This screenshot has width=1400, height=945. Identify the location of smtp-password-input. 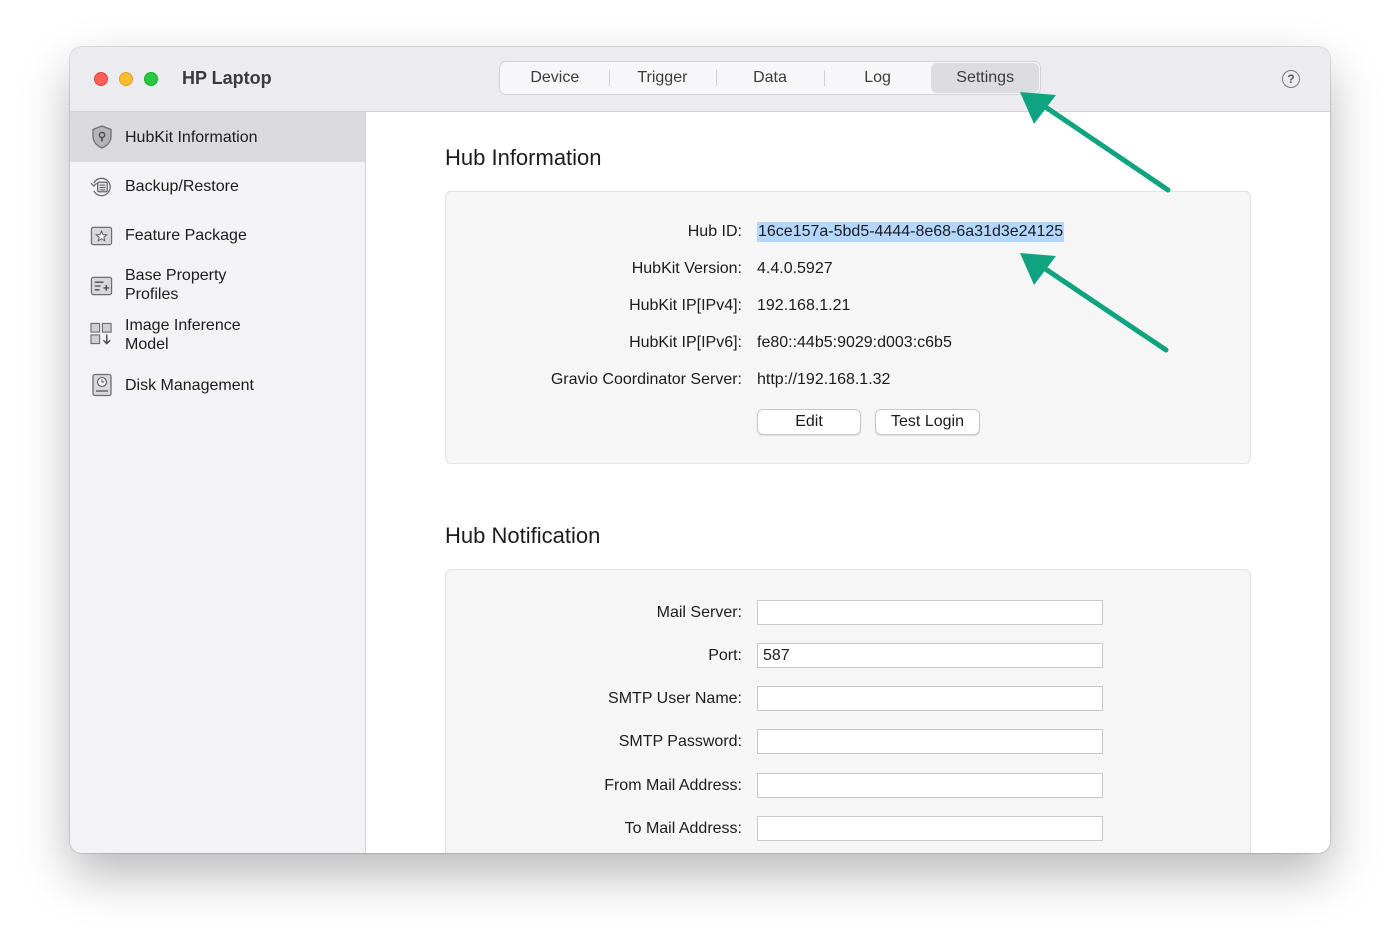
(930, 741).